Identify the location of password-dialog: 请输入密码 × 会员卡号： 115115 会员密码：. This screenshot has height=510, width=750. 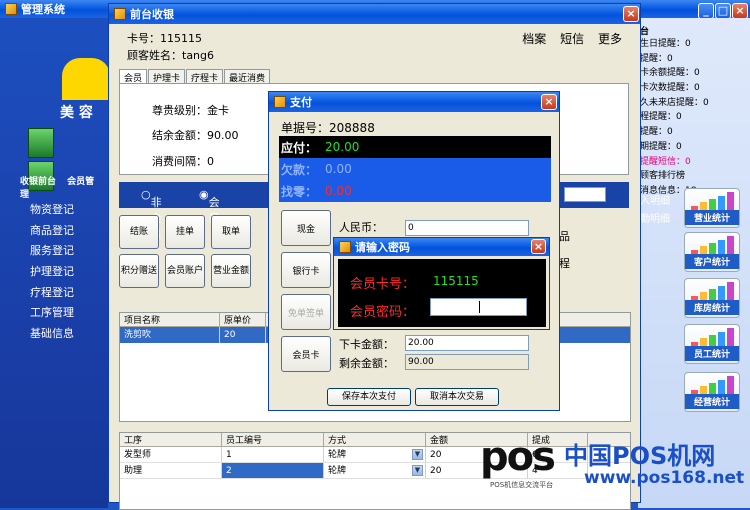
(441, 283).